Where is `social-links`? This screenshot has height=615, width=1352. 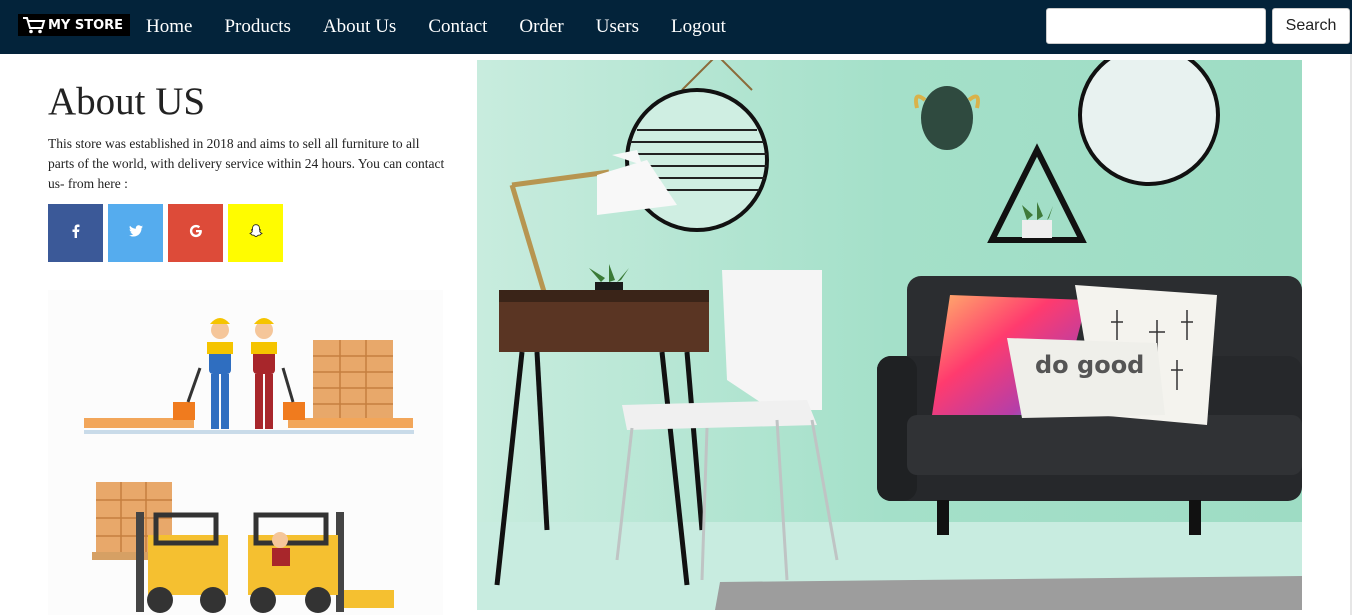
social-links is located at coordinates (248, 233).